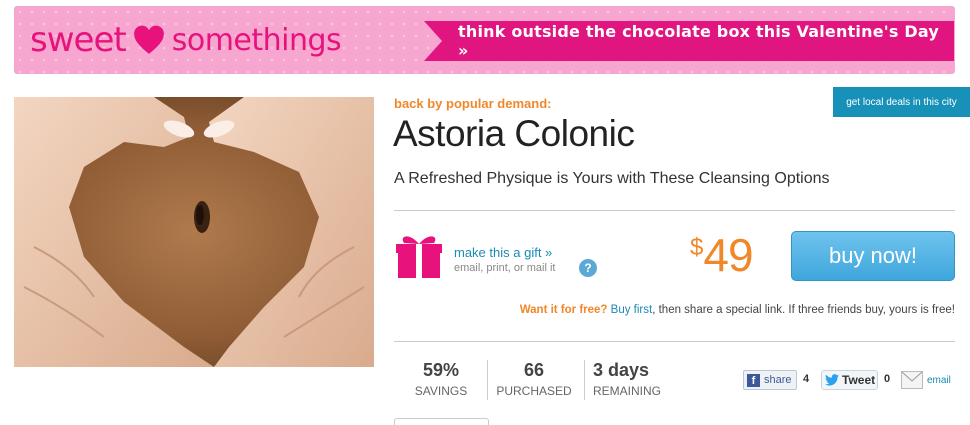 The image size is (970, 425). Describe the element at coordinates (441, 370) in the screenshot. I see `stat-value: 59%` at that location.